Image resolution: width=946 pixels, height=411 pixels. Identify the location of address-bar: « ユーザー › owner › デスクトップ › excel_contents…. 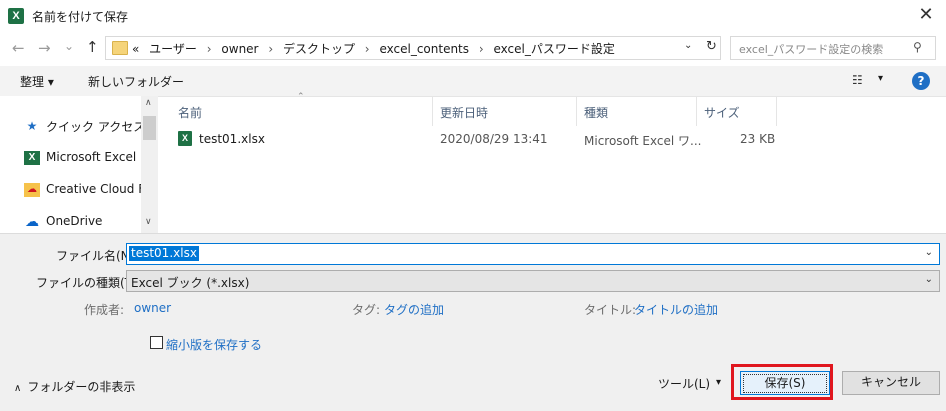
(413, 48).